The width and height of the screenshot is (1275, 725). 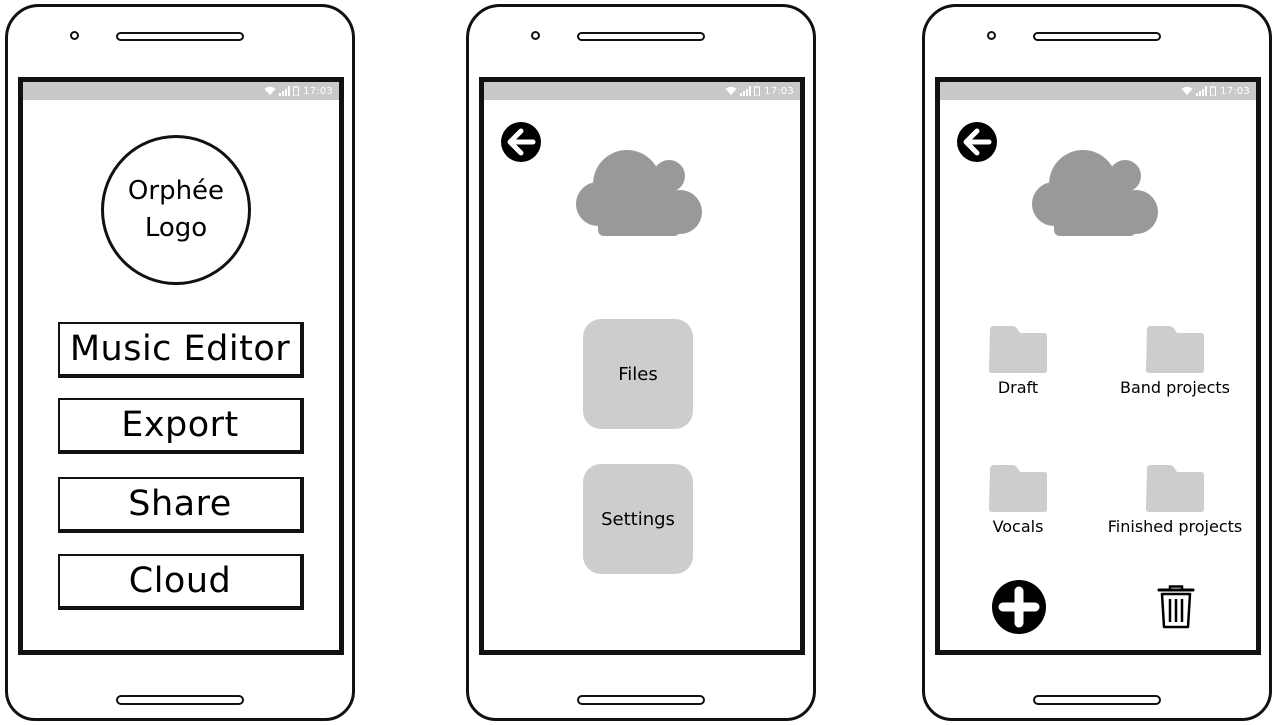 I want to click on plus-circle-icon, so click(x=1019, y=607).